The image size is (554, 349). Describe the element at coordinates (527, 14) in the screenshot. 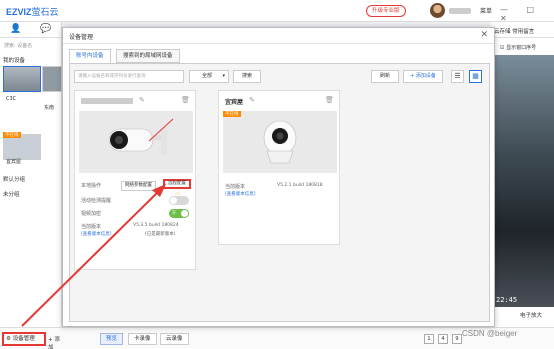

I see `window-controls: — □ ✕` at that location.